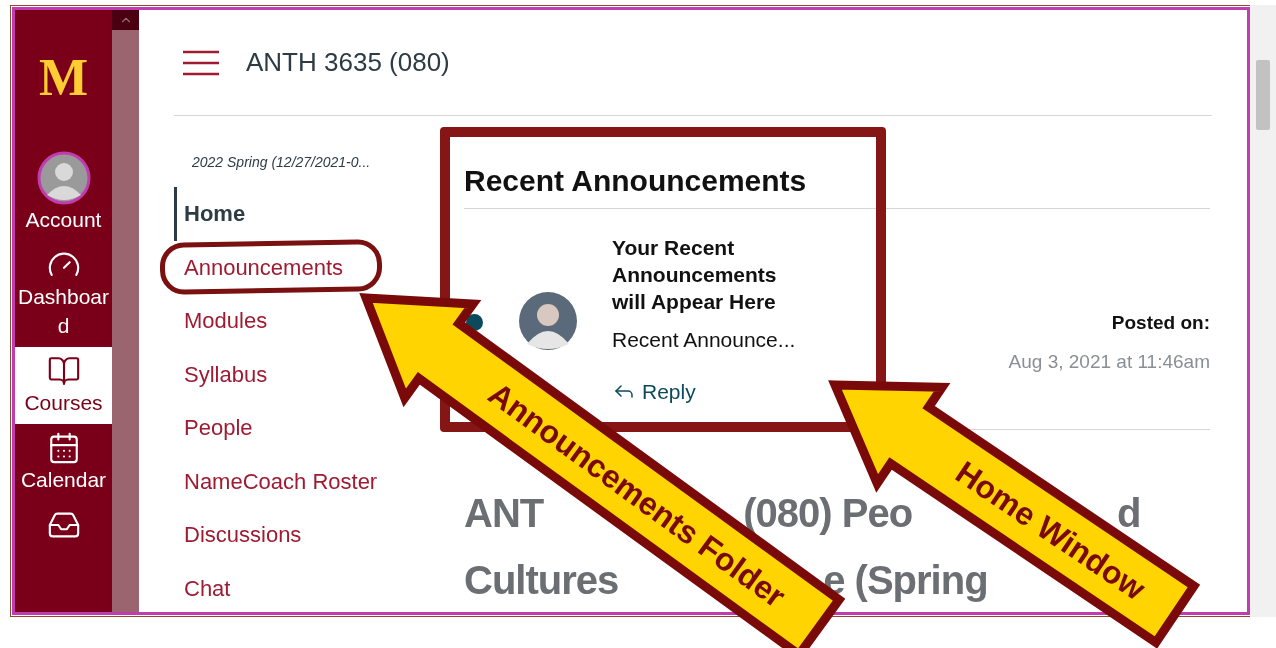 Image resolution: width=1276 pixels, height=648 pixels. I want to click on global-nav-item: Calendar, so click(63, 462).